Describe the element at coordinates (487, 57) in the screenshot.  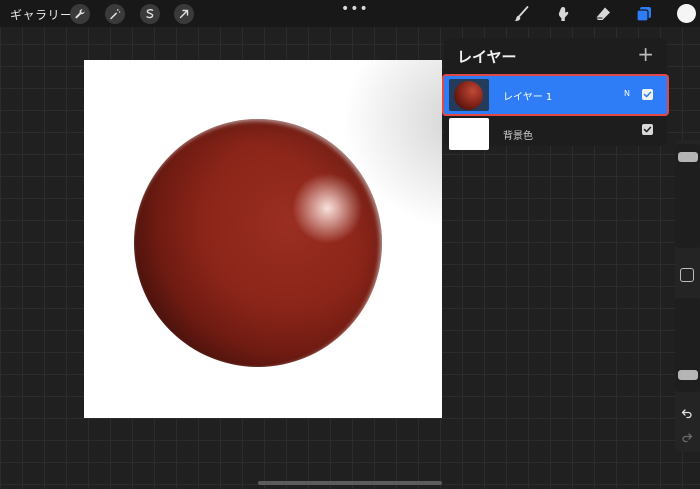
I see `panel-title: レイヤー` at that location.